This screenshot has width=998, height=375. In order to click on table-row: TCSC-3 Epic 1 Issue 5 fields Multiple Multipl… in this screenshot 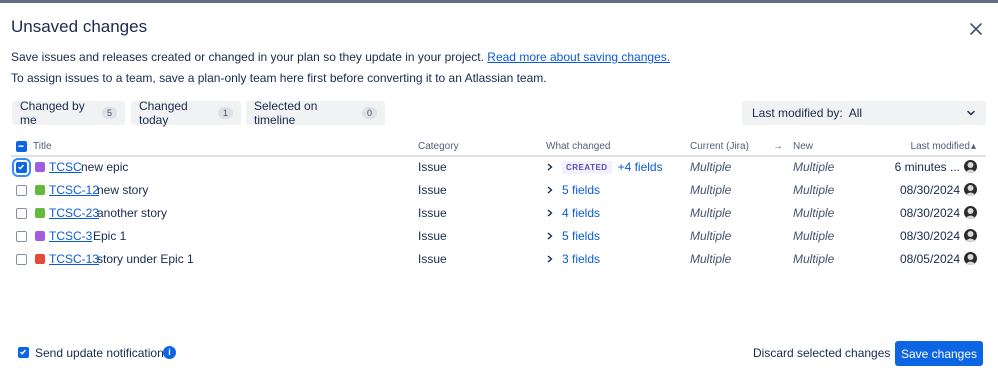, I will do `click(499, 236)`.